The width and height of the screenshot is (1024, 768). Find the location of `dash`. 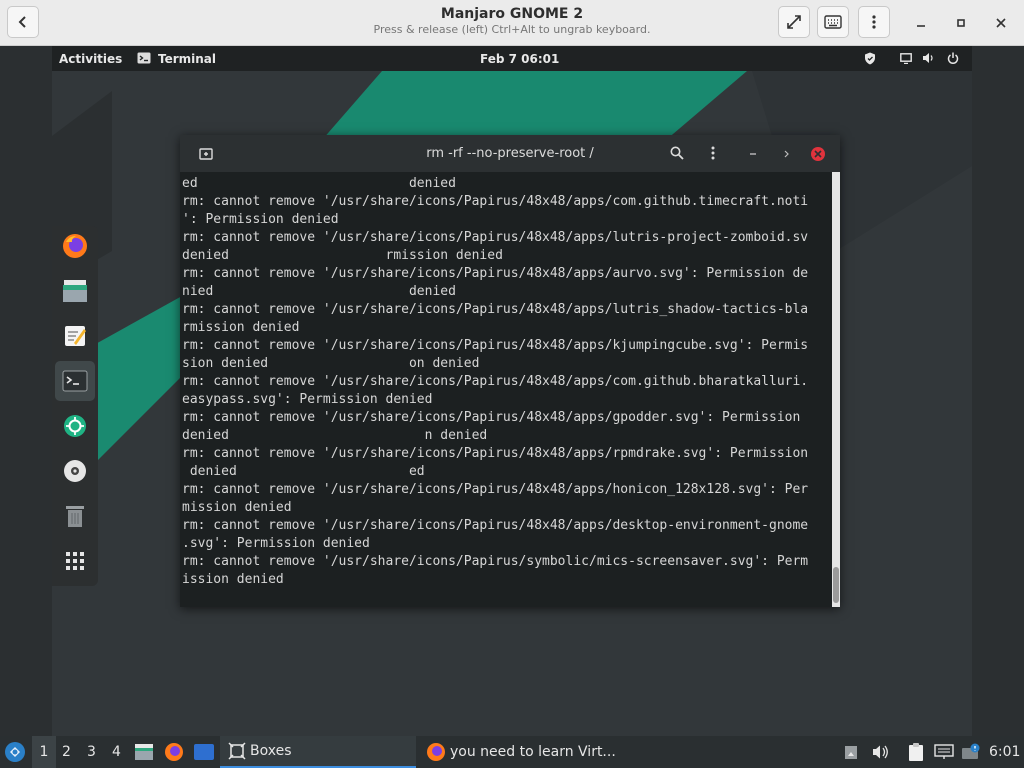

dash is located at coordinates (75, 406).